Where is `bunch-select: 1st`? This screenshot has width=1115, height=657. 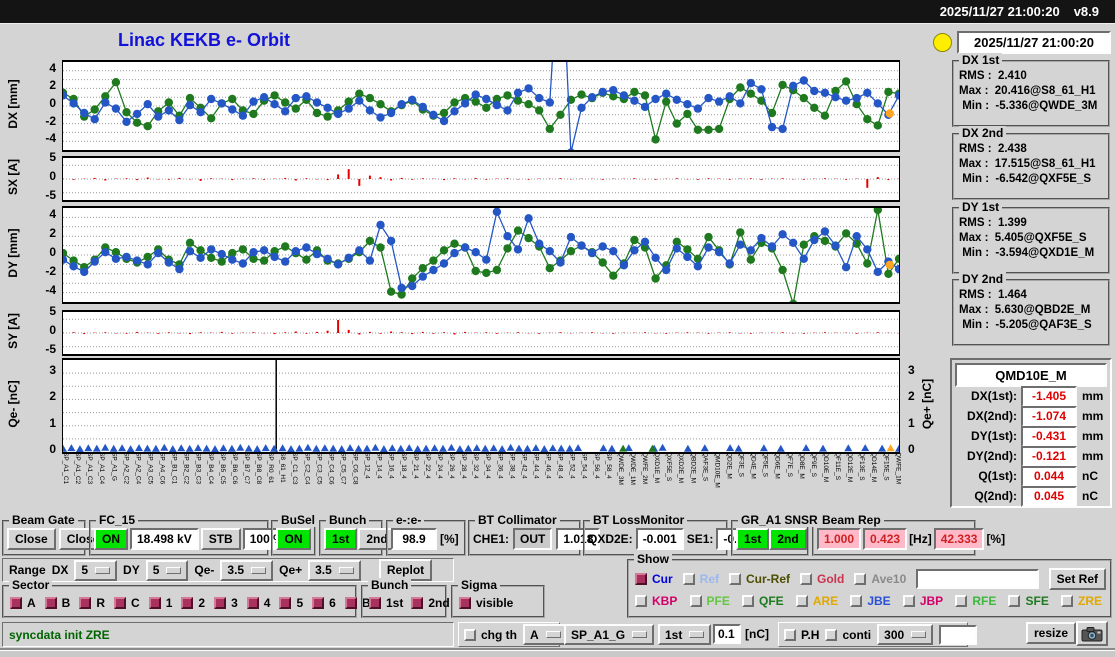
bunch-select: 1st is located at coordinates (684, 634).